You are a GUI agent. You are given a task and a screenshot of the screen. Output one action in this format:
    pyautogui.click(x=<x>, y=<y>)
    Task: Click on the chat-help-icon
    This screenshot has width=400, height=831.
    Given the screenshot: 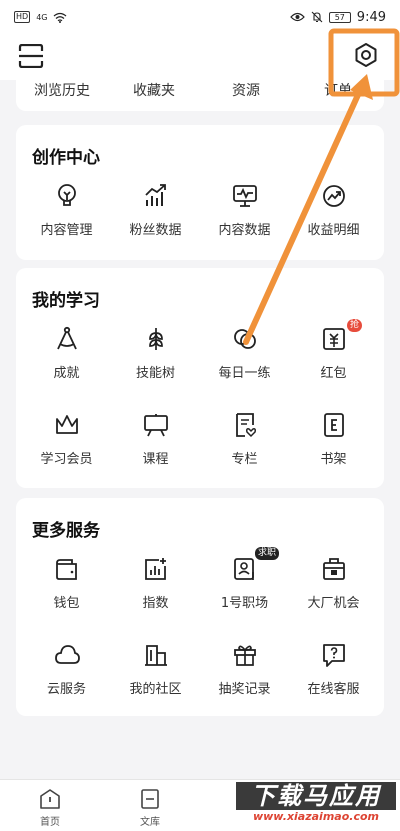 What is the action you would take?
    pyautogui.click(x=333, y=655)
    